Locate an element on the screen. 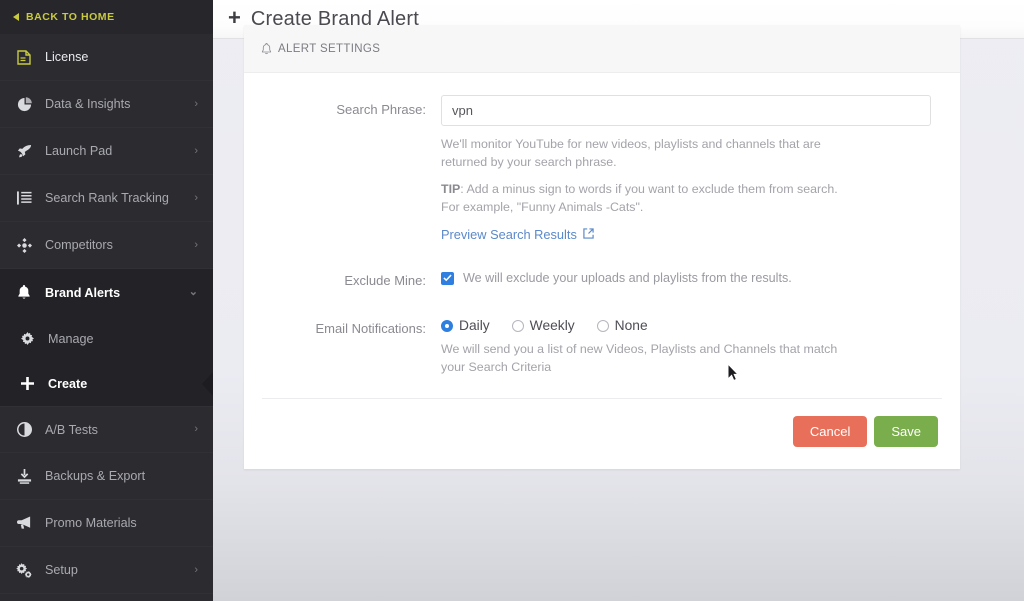 This screenshot has width=1024, height=601. gears-icon is located at coordinates (24, 570).